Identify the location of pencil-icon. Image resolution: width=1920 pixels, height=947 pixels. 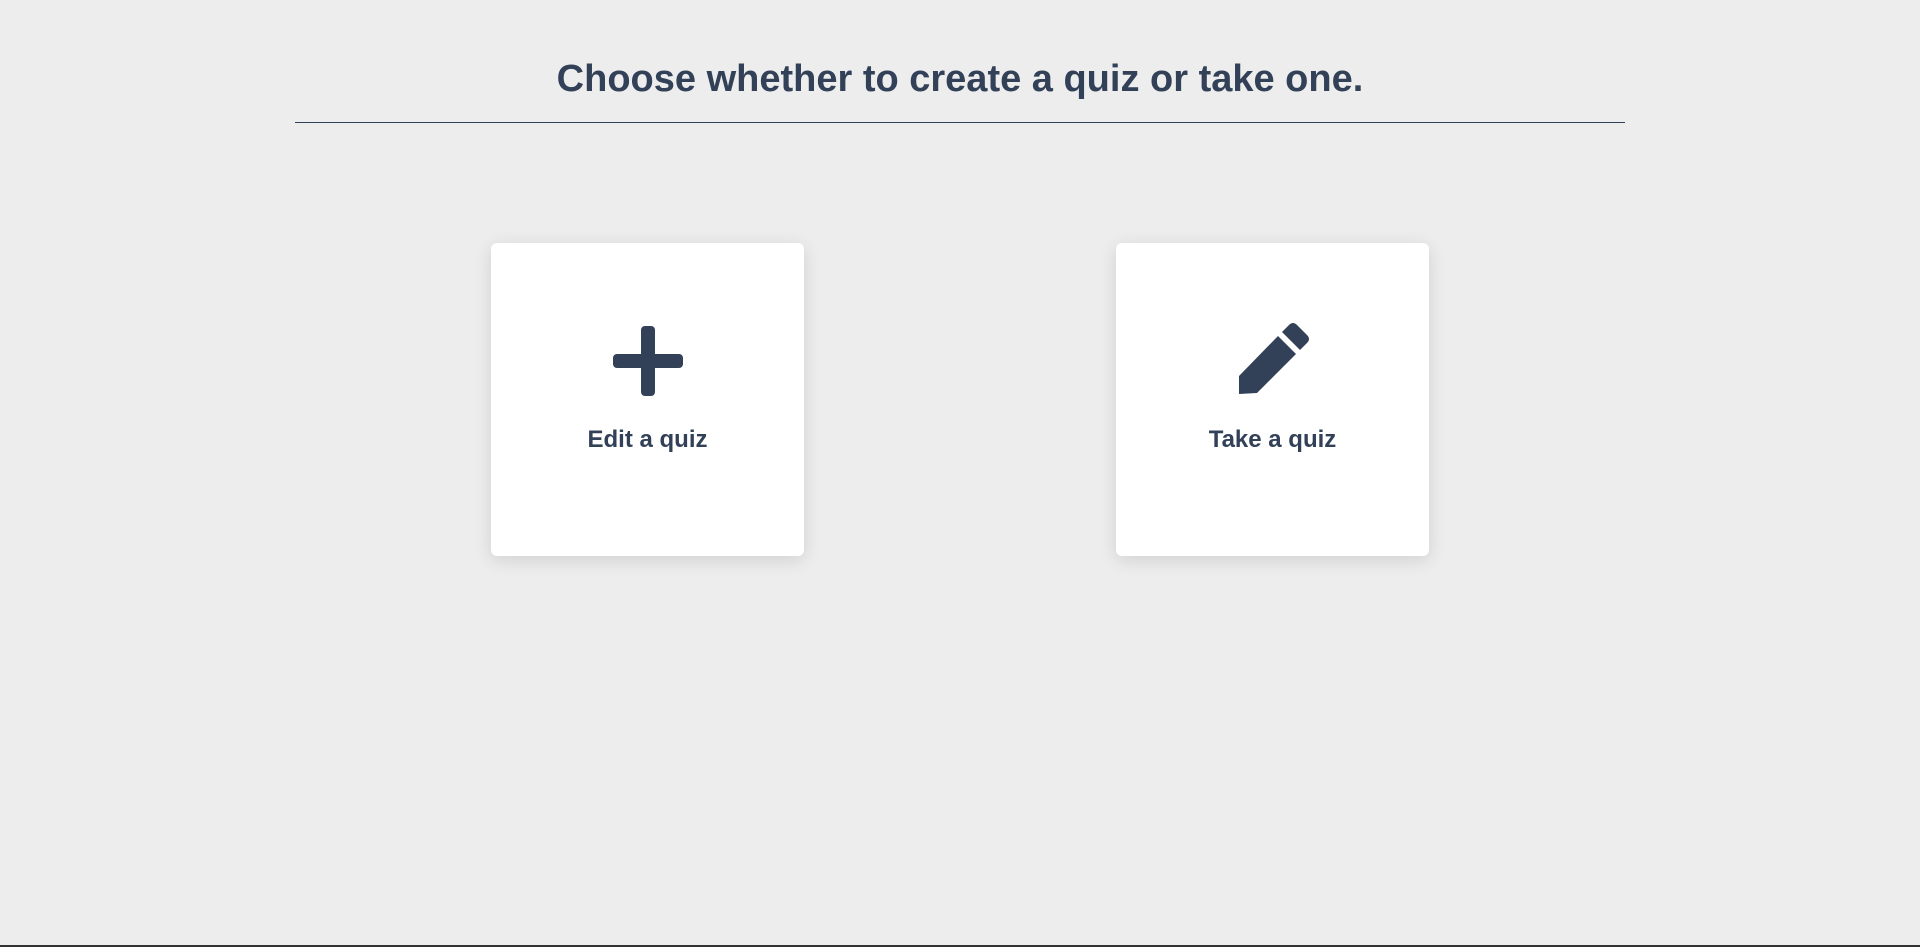
(1273, 361).